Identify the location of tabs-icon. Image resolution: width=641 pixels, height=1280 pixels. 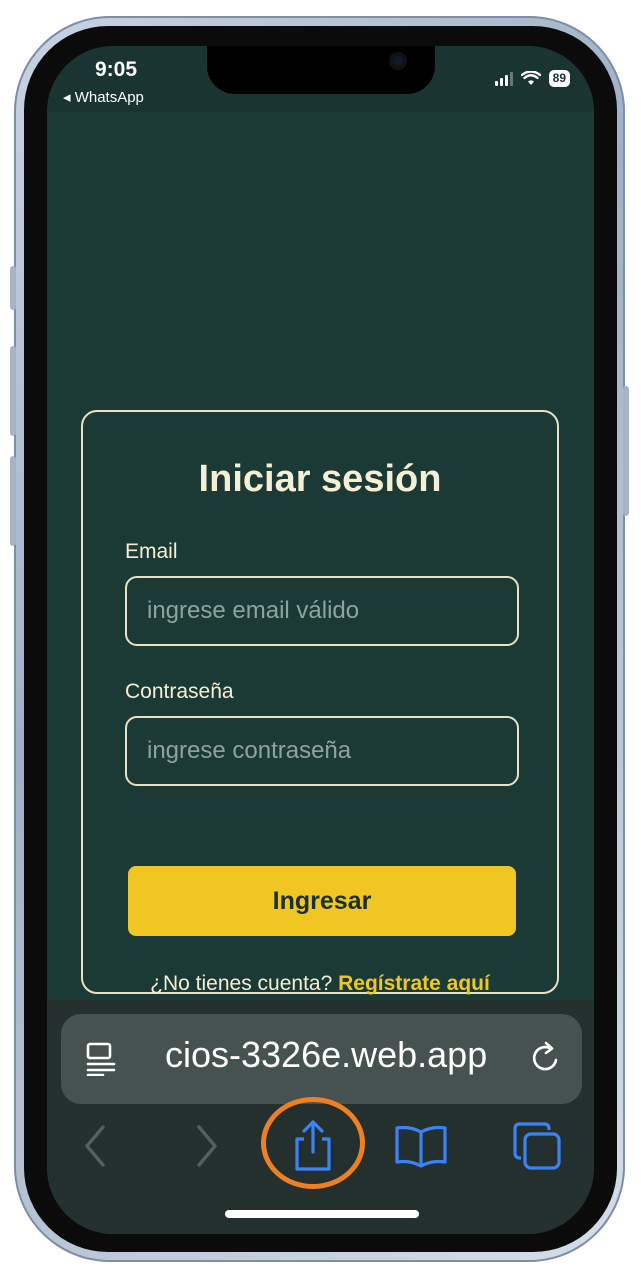
(537, 1146).